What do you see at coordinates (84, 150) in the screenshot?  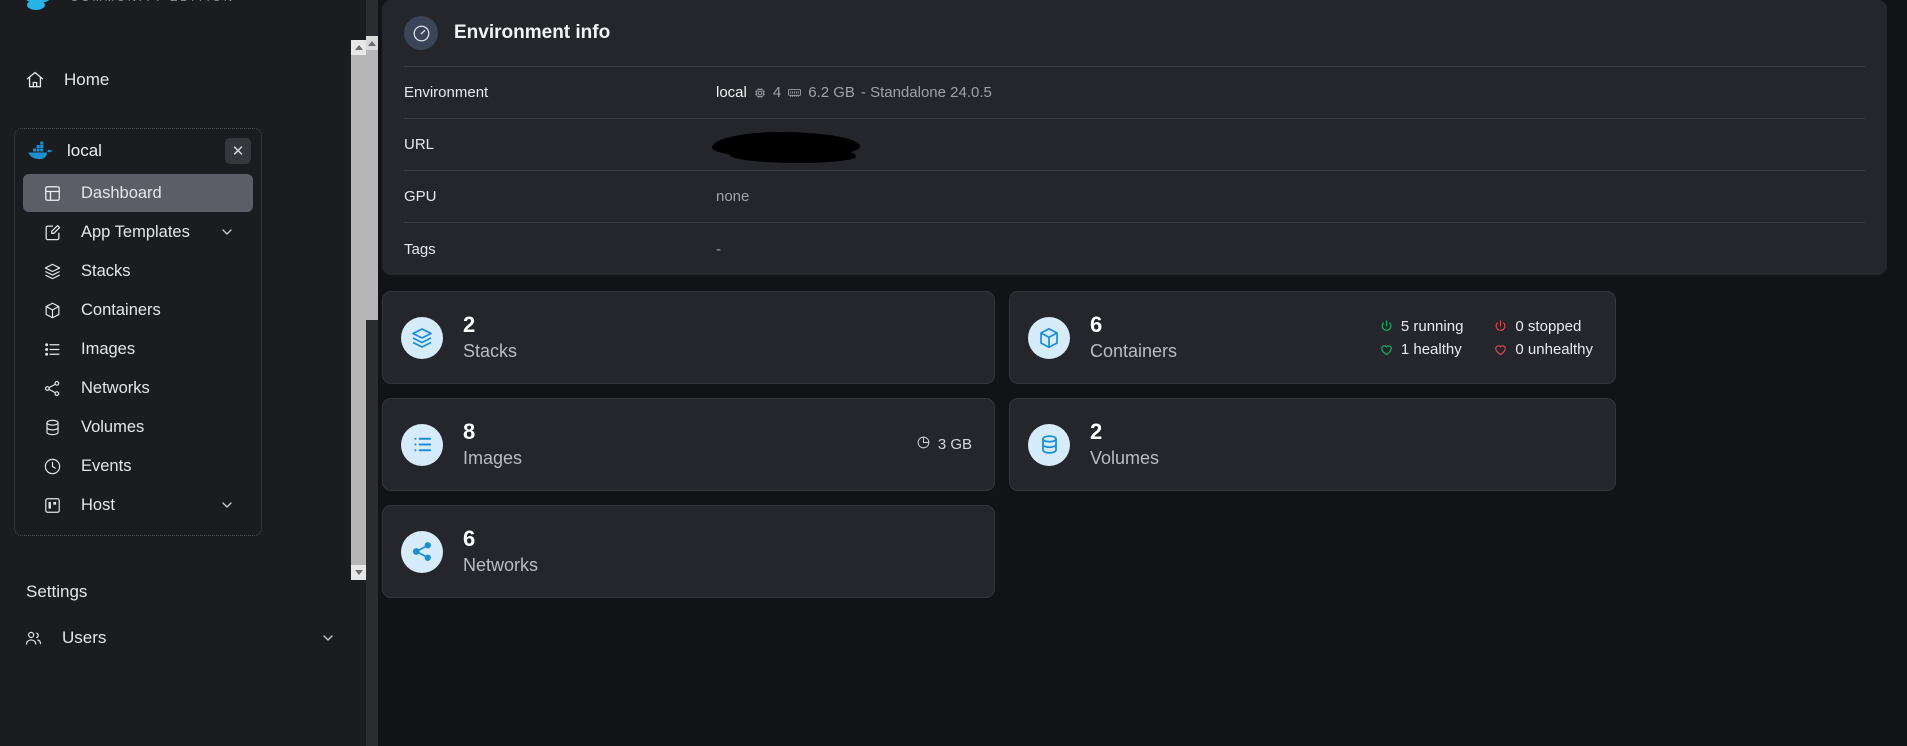 I see `environment-name: local` at bounding box center [84, 150].